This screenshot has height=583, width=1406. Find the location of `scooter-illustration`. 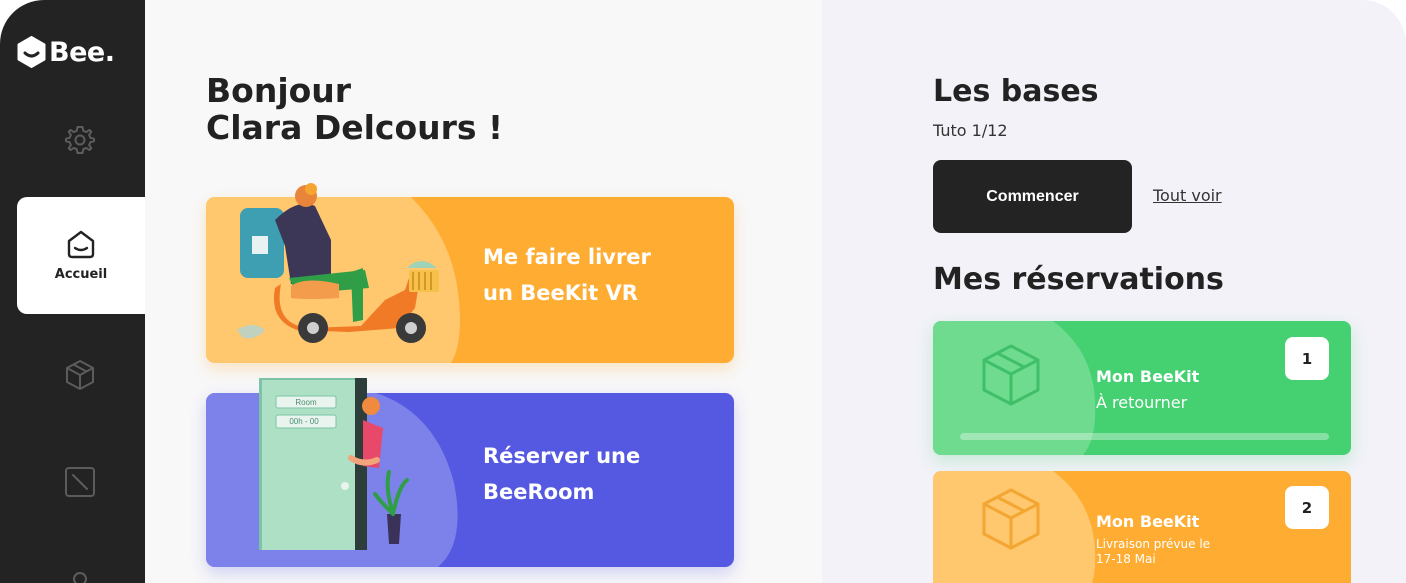

scooter-illustration is located at coordinates (338, 263).